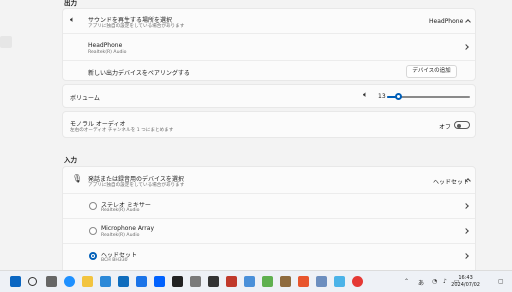  I want to click on clock: 16:43 2024/07/02, so click(465, 282).